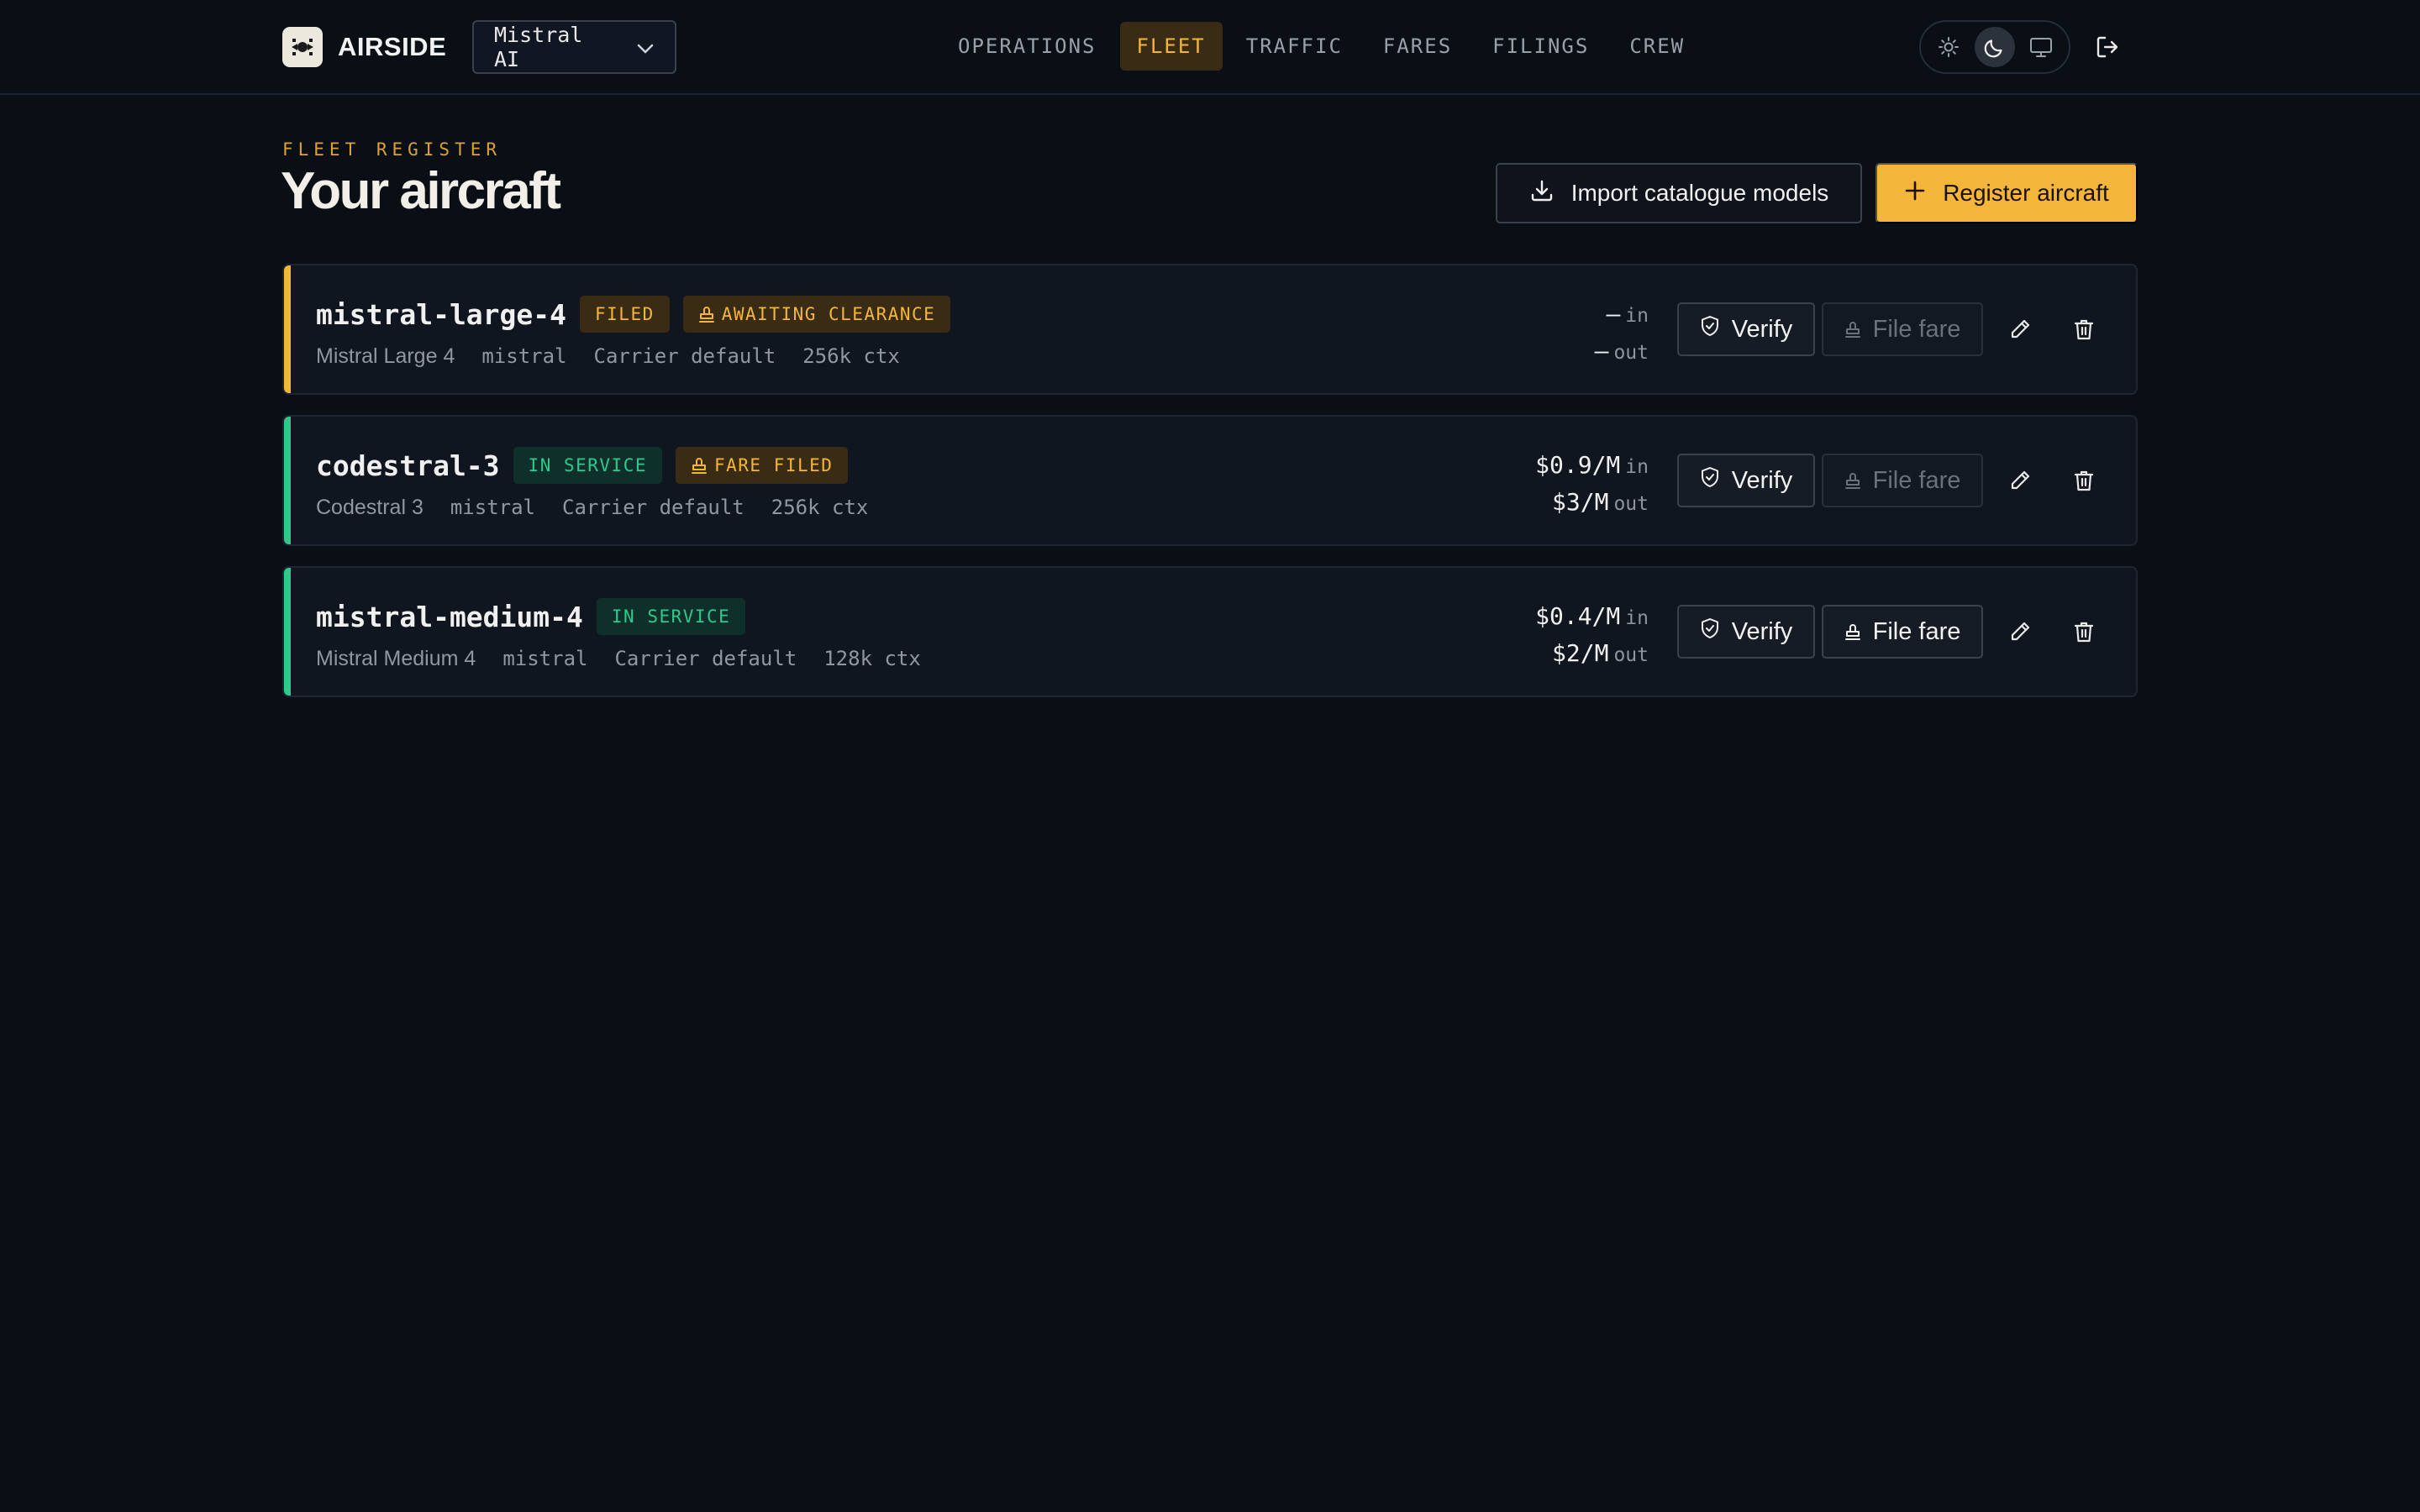  I want to click on status-badge-label: FILED, so click(625, 314).